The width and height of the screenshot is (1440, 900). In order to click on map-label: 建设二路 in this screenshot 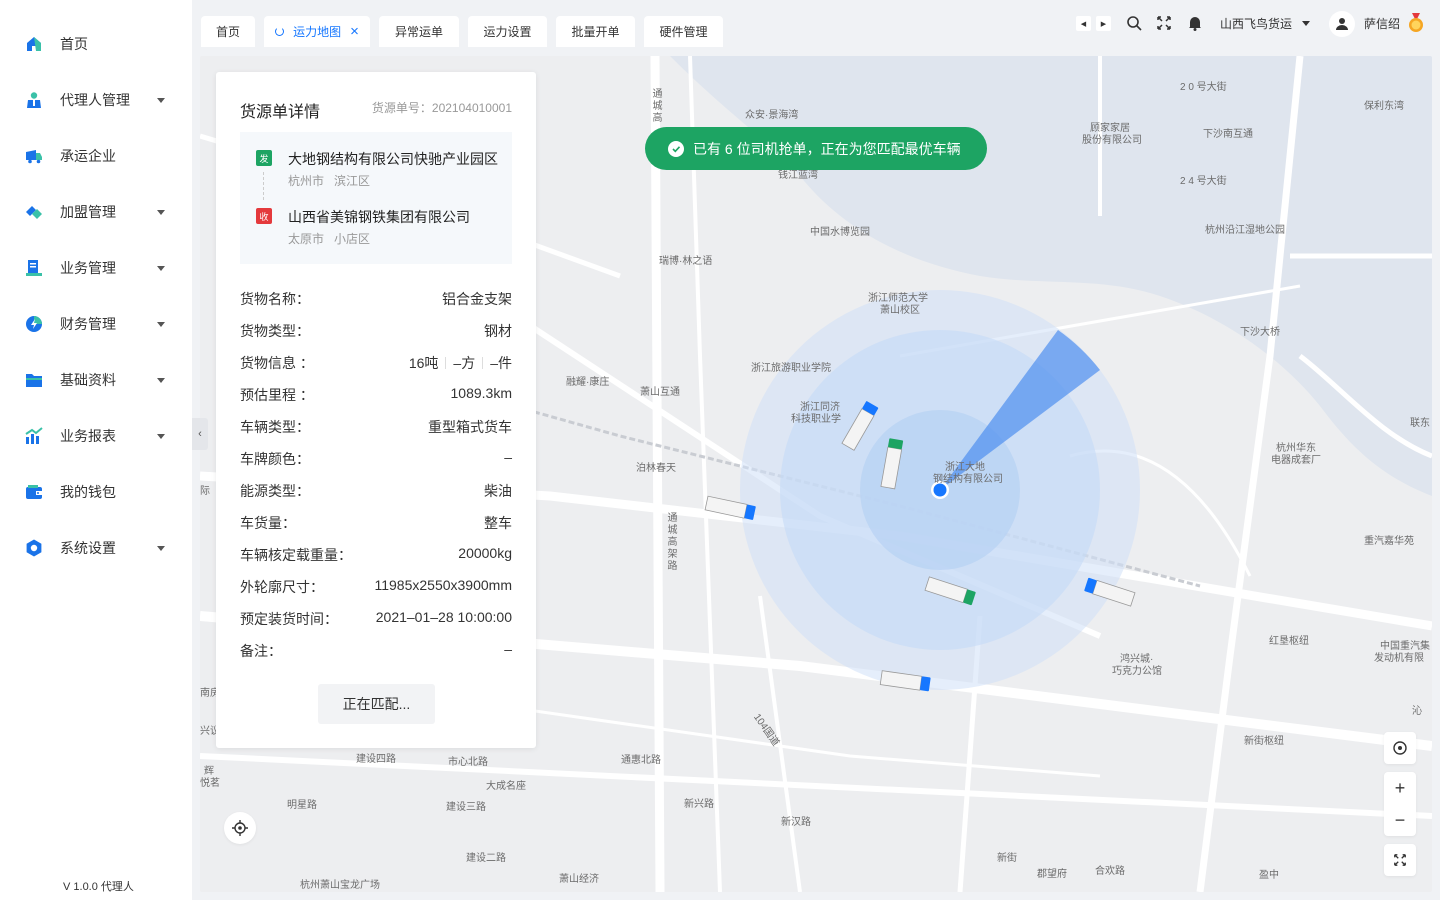, I will do `click(486, 858)`.